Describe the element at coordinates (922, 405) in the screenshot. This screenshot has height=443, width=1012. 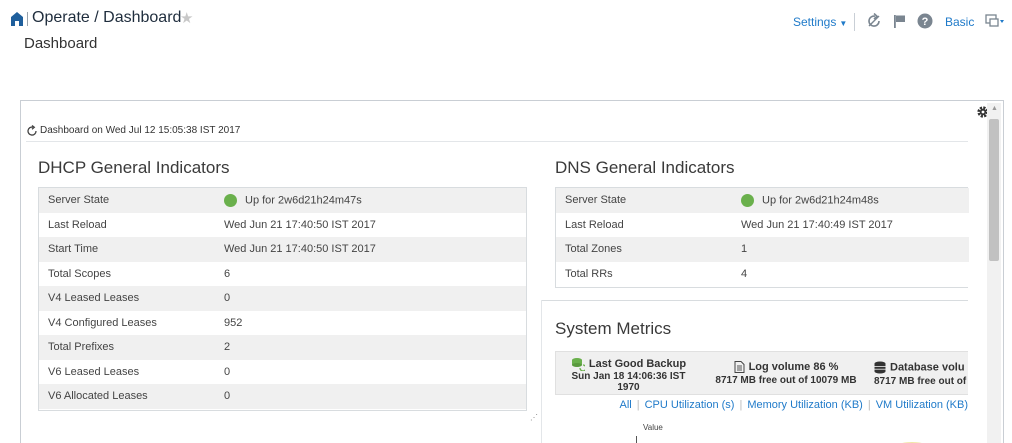
I see `tab-vm-utilization: VM Utilization (KB)` at that location.